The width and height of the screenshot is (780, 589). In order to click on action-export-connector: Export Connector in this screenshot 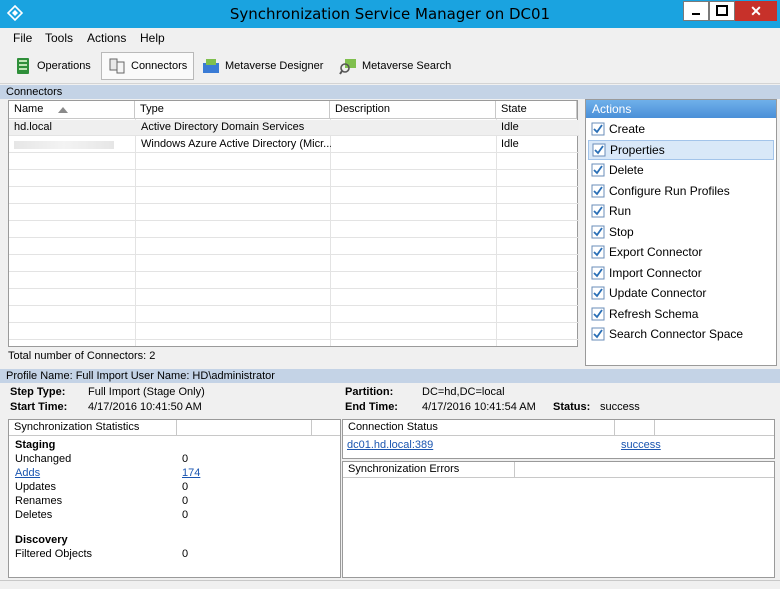, I will do `click(681, 252)`.